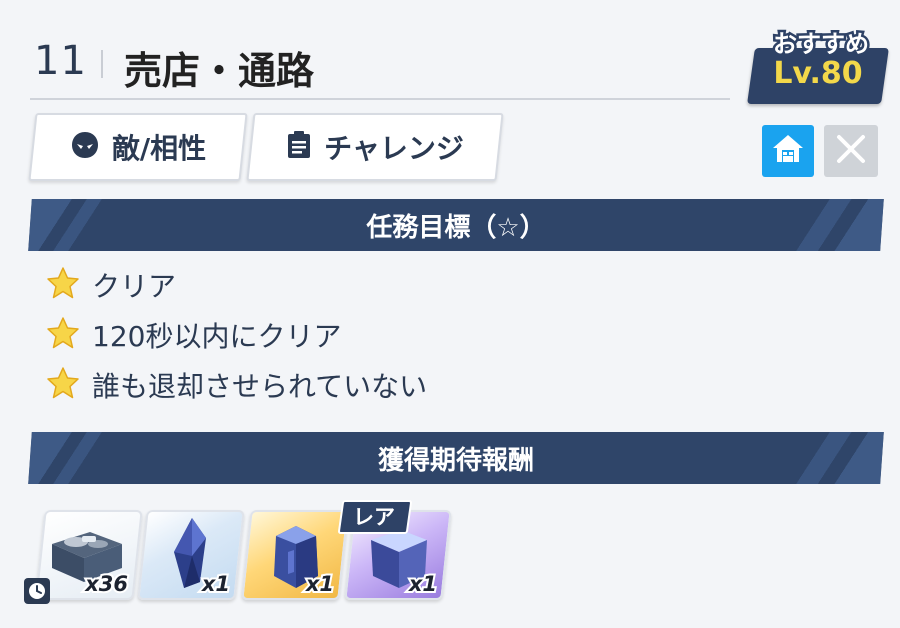 The image size is (900, 628). I want to click on clock-icon, so click(37, 591).